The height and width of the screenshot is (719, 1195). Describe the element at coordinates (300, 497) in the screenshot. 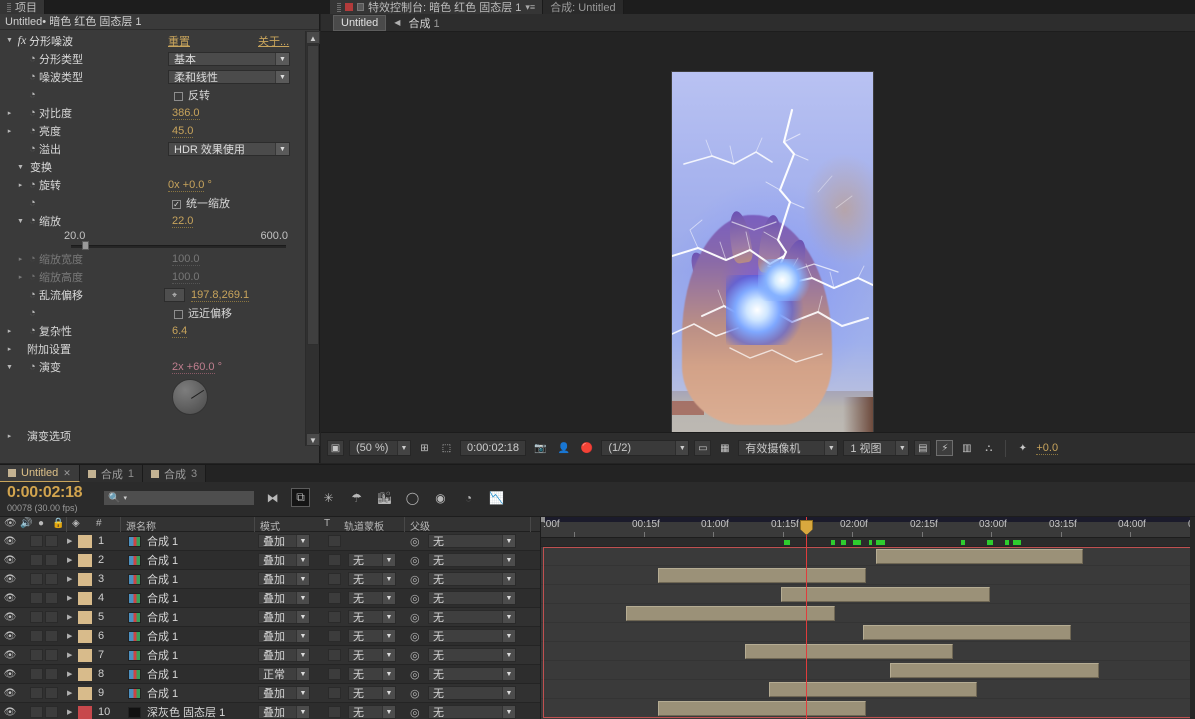

I see `frame-blending-icon: ⧉` at that location.